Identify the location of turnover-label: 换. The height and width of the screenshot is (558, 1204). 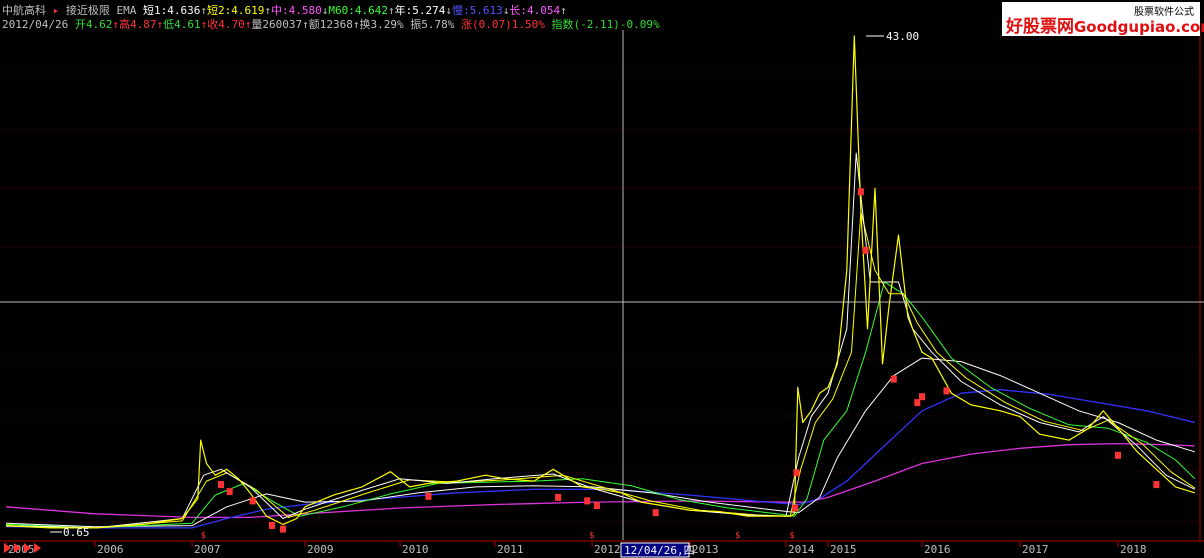
(365, 24).